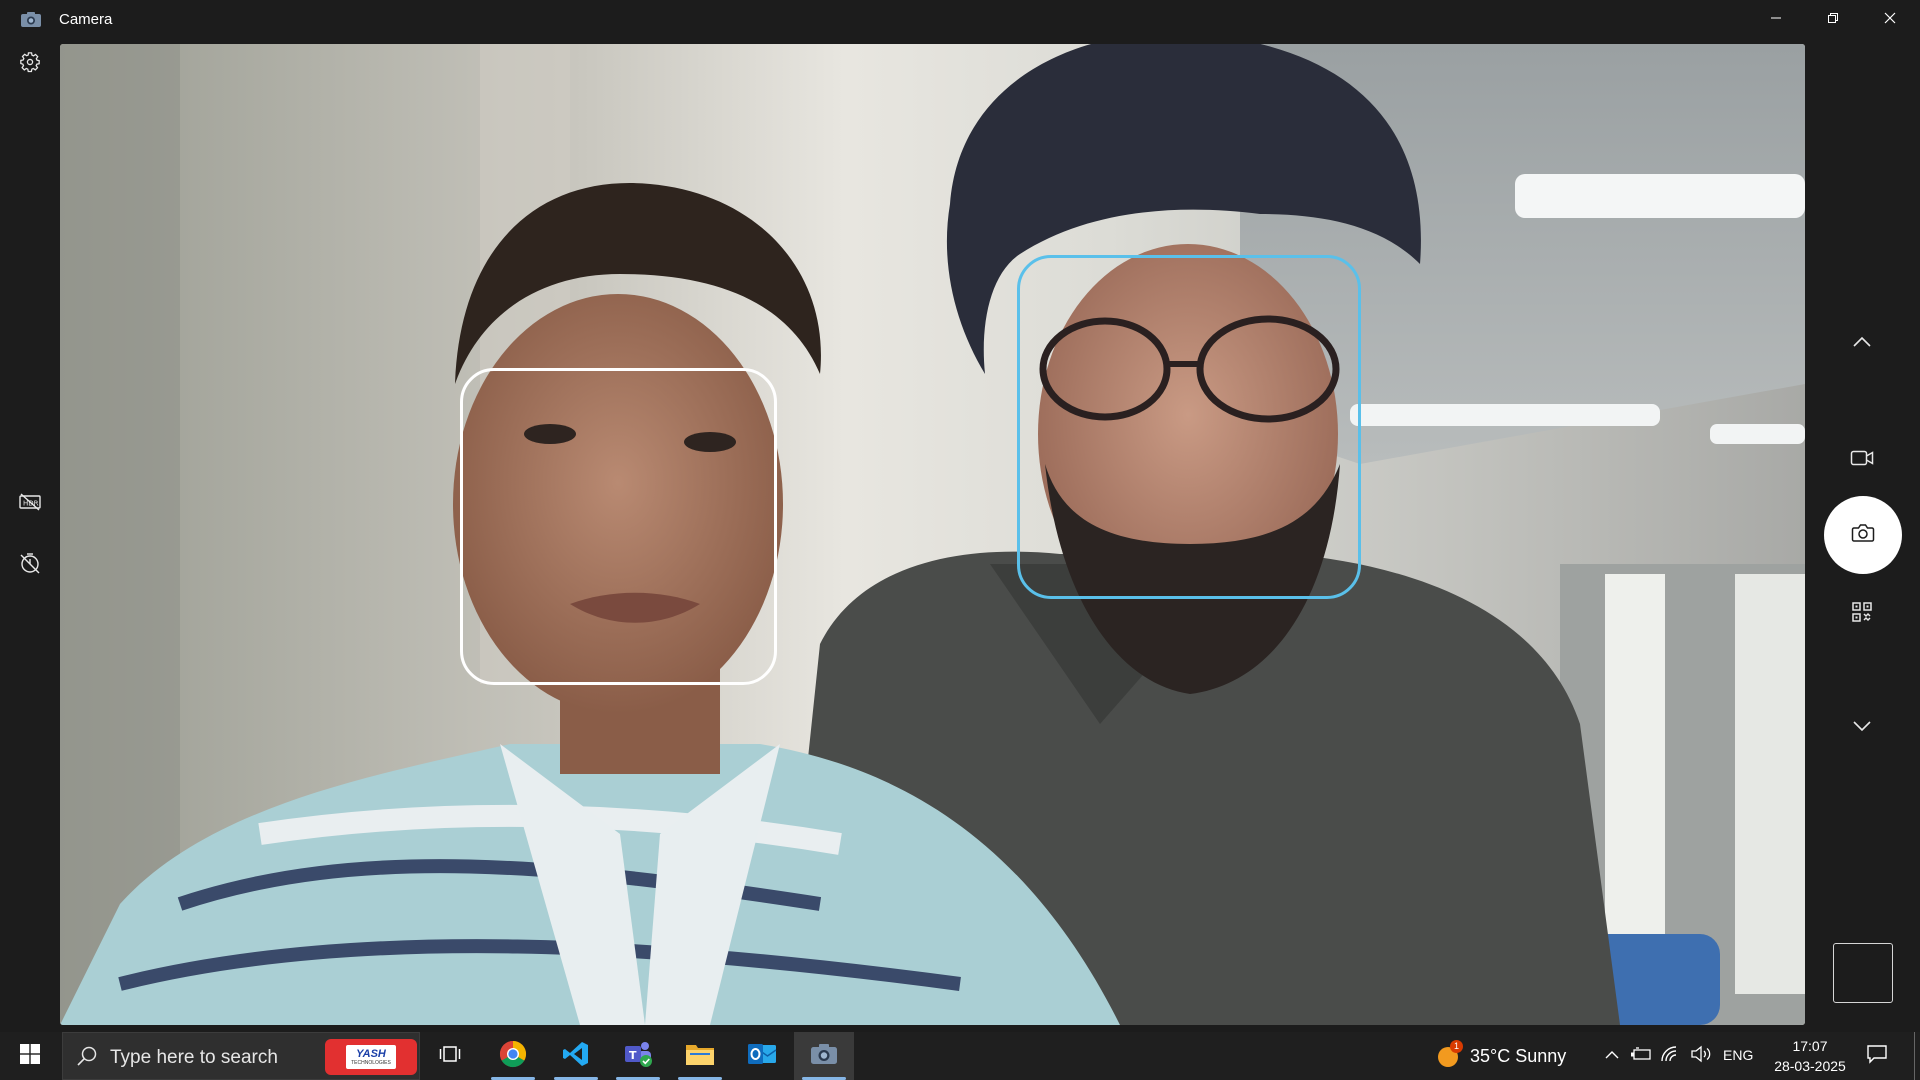 This screenshot has width=1920, height=1080. Describe the element at coordinates (1810, 1046) in the screenshot. I see `clock-time: 17:07` at that location.